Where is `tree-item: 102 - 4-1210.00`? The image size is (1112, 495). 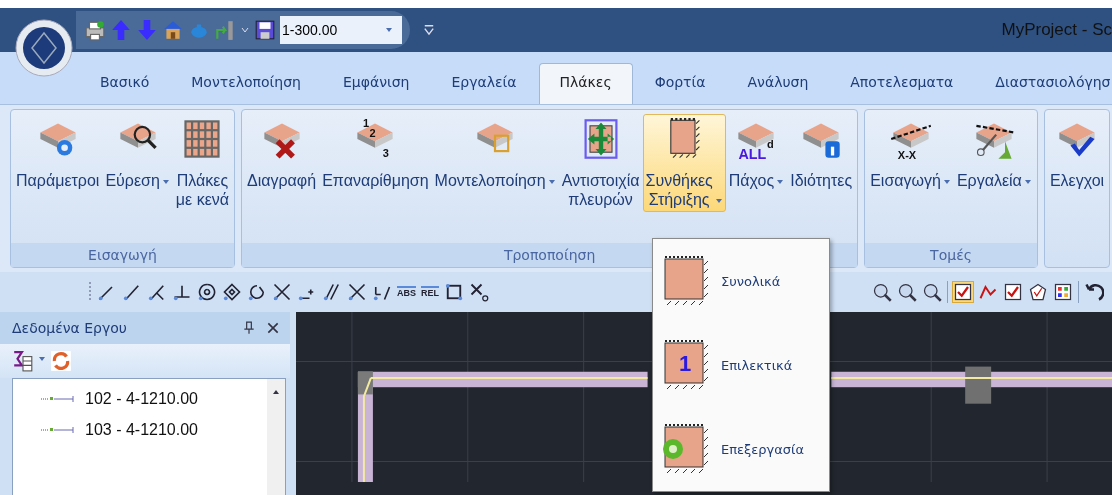
tree-item: 102 - 4-1210.00 is located at coordinates (141, 398).